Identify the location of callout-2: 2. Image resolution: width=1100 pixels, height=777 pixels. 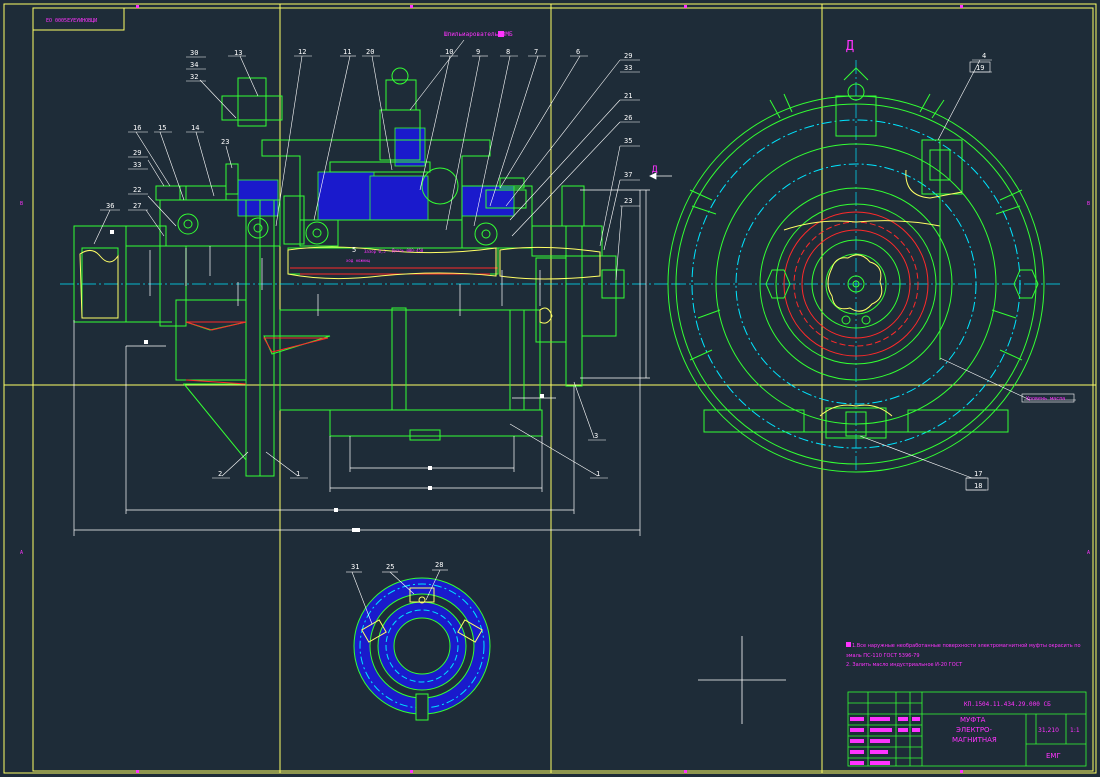
(220, 474).